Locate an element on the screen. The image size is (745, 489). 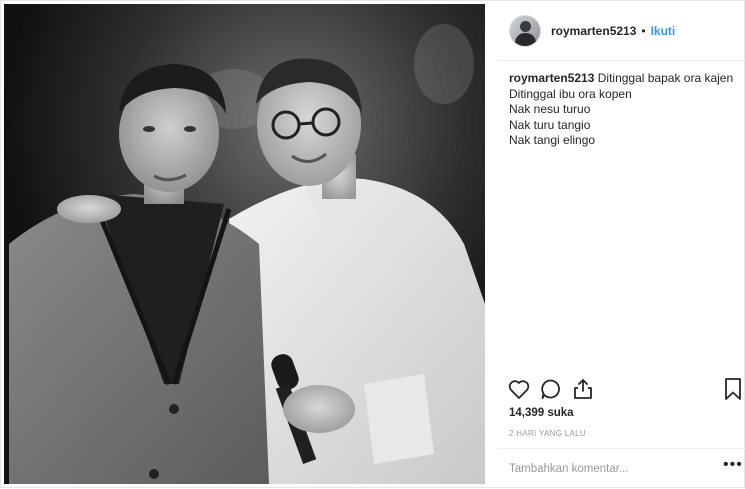
post-header: roymarten5213 • Ikuti is located at coordinates (621, 31).